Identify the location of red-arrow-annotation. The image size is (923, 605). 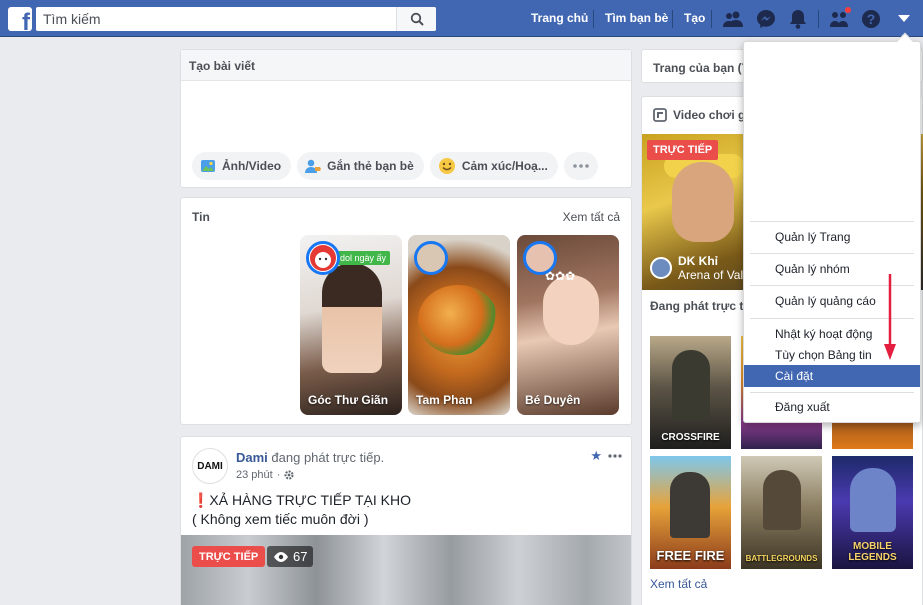
(890, 317).